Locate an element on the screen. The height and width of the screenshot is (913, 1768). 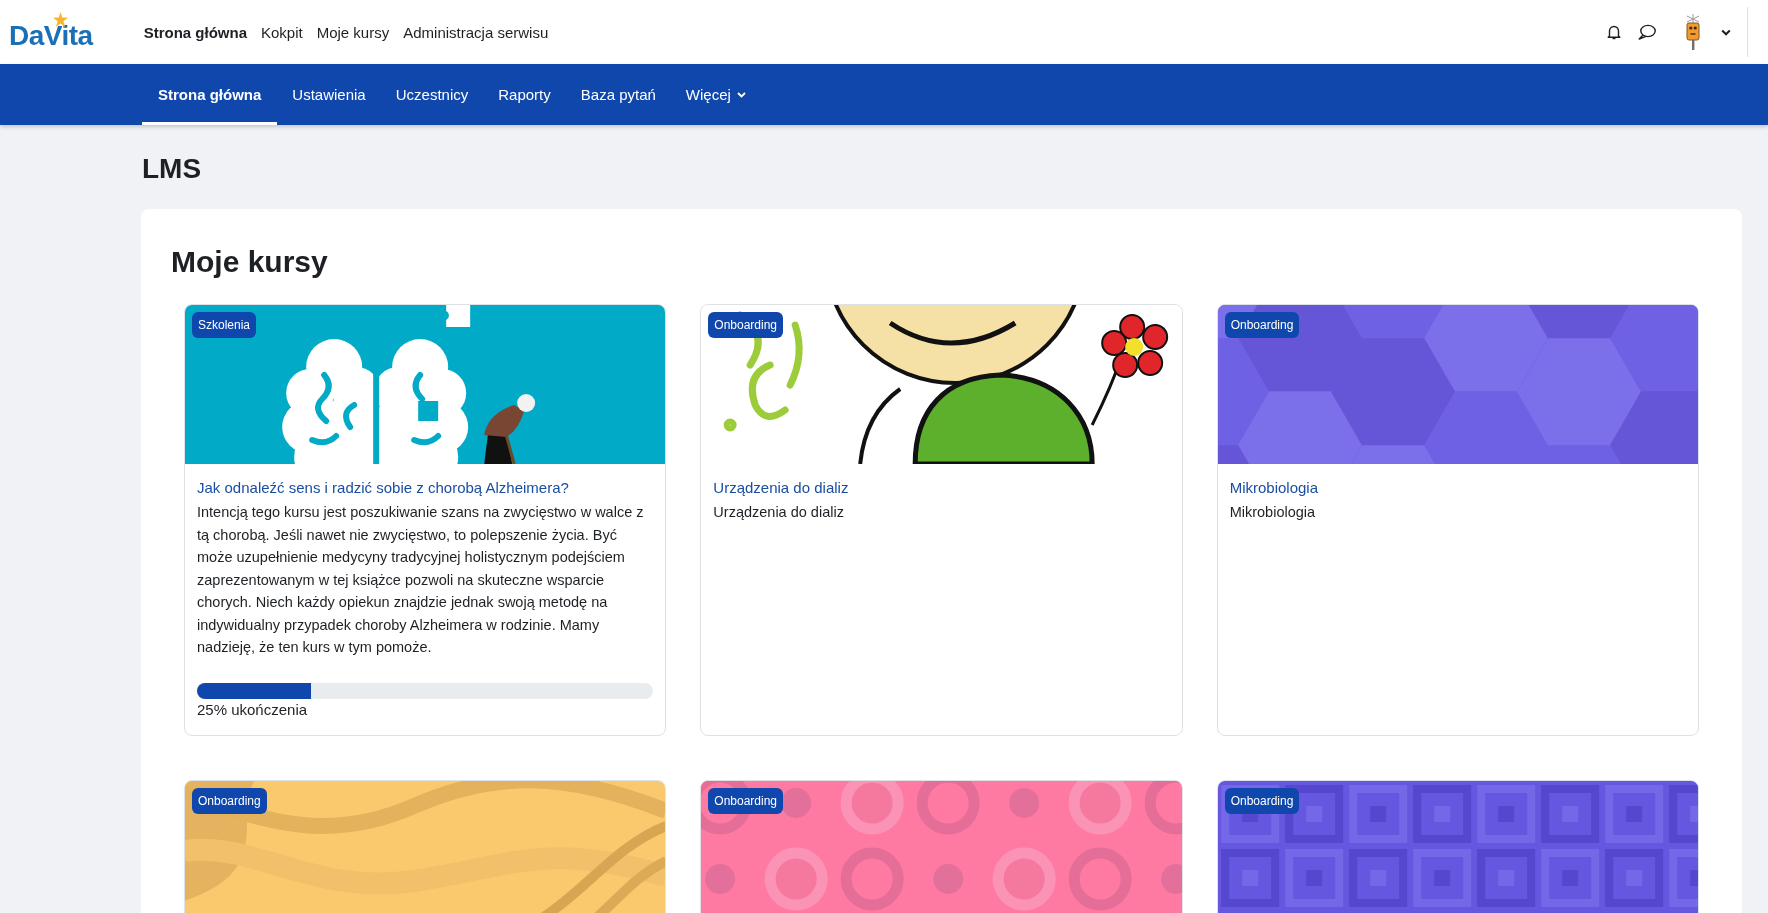
nav-link: Administracja serwisu is located at coordinates (476, 32).